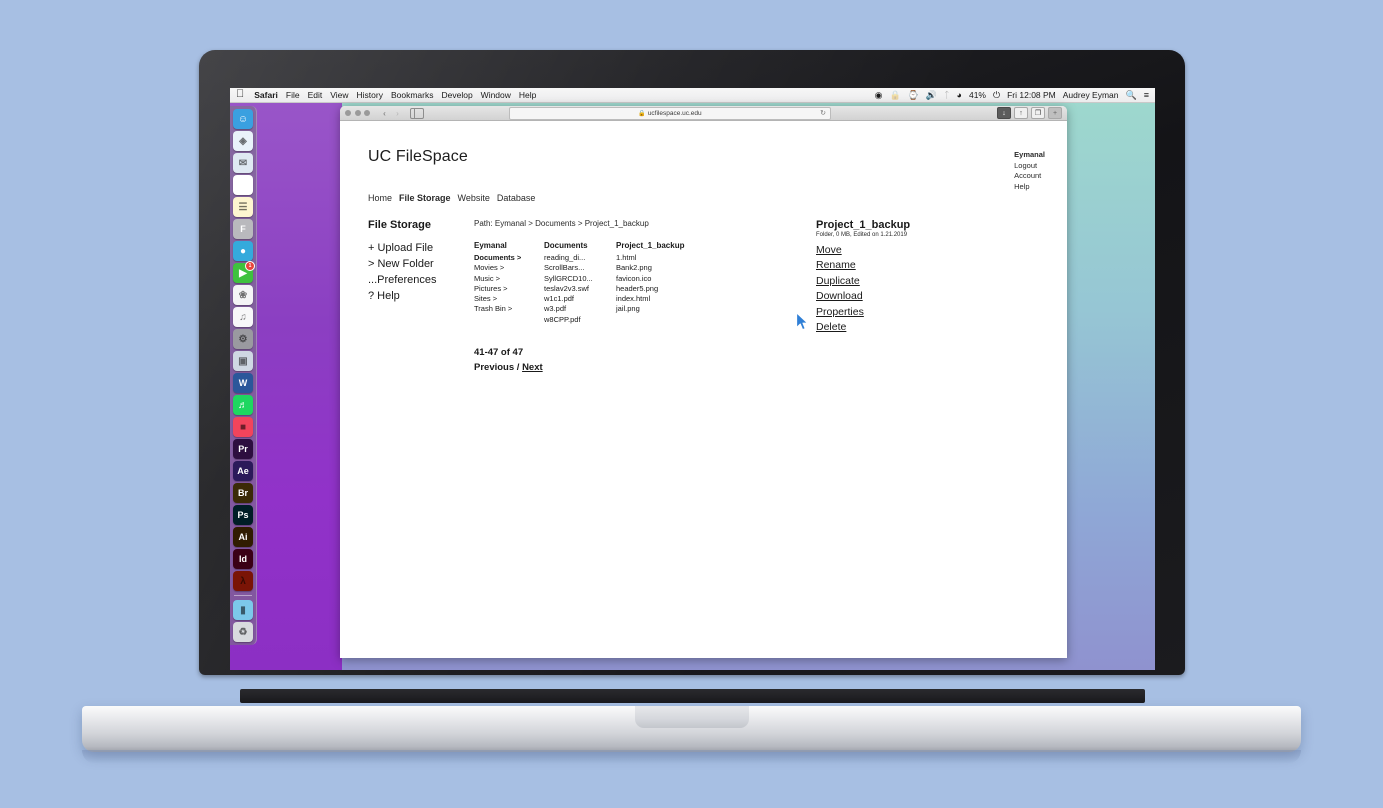 The width and height of the screenshot is (1383, 808). I want to click on menu-item-edit: Edit, so click(315, 95).